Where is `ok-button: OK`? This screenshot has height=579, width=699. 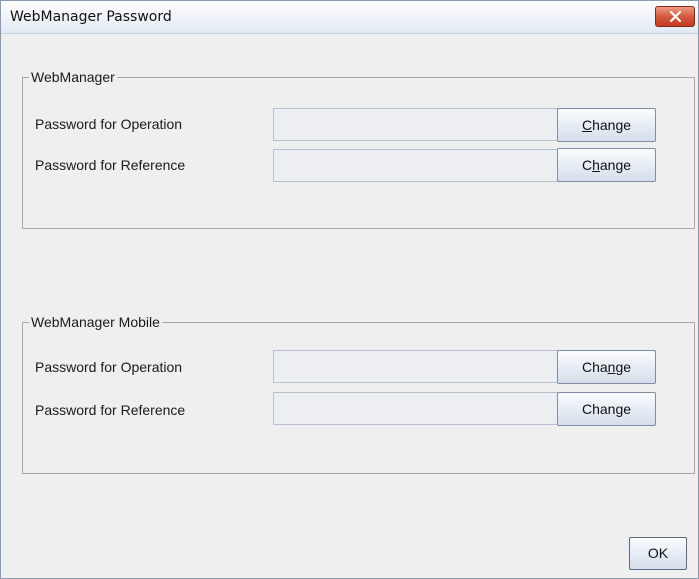
ok-button: OK is located at coordinates (658, 553).